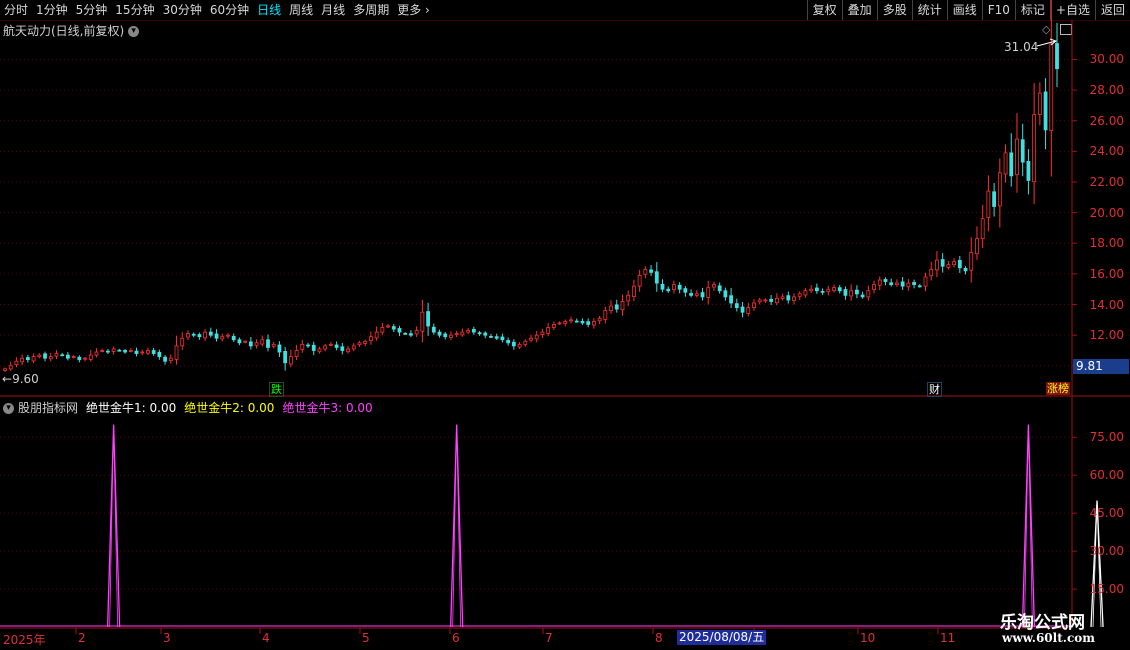 The height and width of the screenshot is (650, 1130). What do you see at coordinates (229, 408) in the screenshot?
I see `indicator-line-2: 绝世金牛2: 0.00` at bounding box center [229, 408].